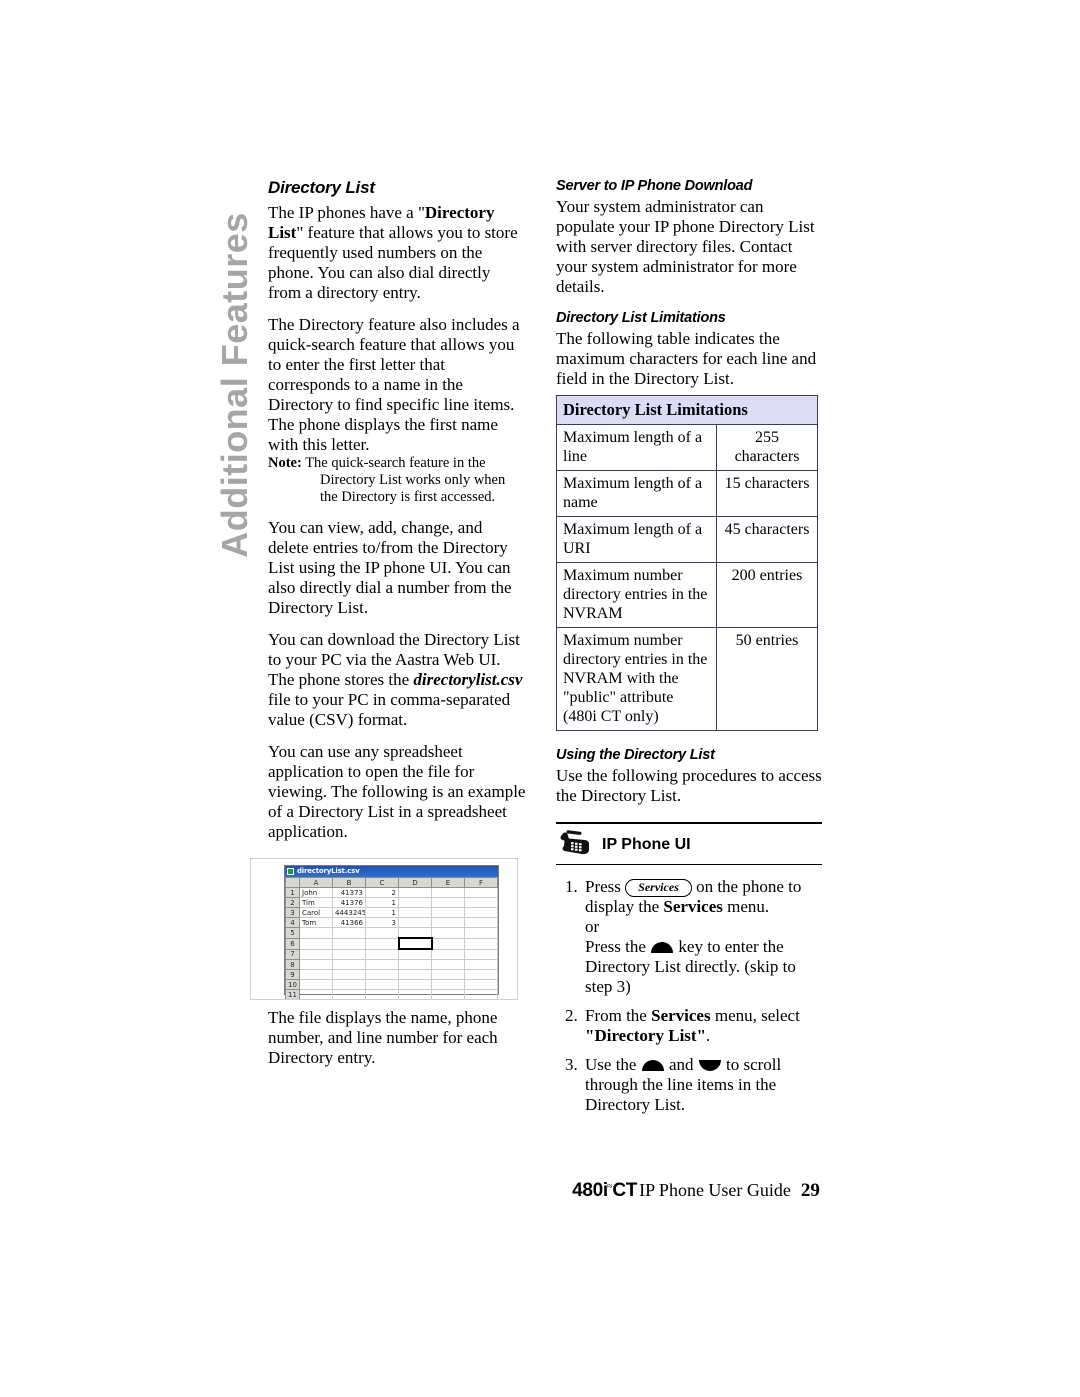 Image resolution: width=1080 pixels, height=1397 pixels. Describe the element at coordinates (481, 882) in the screenshot. I see `spreadsheet-col-f: F` at that location.